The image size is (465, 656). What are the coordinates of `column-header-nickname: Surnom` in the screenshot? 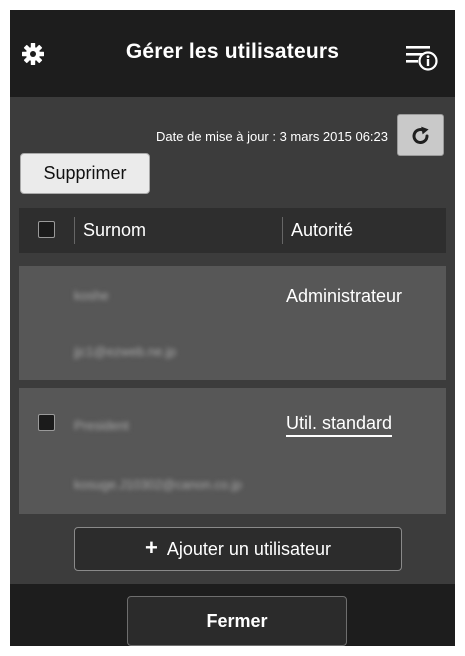 It's located at (114, 230).